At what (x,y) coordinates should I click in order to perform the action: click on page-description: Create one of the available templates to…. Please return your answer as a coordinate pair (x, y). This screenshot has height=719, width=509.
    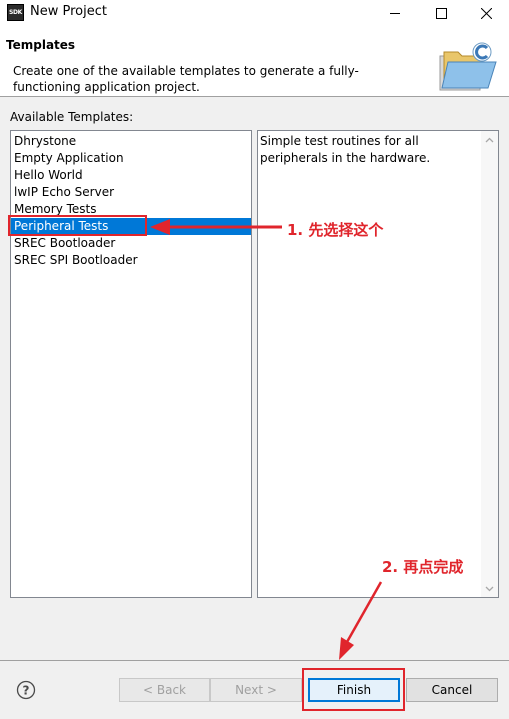
    Looking at the image, I should click on (186, 79).